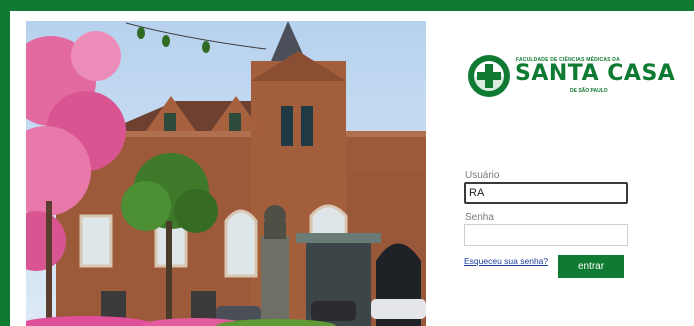 The height and width of the screenshot is (326, 694). Describe the element at coordinates (489, 76) in the screenshot. I see `medical-cross-icon` at that location.